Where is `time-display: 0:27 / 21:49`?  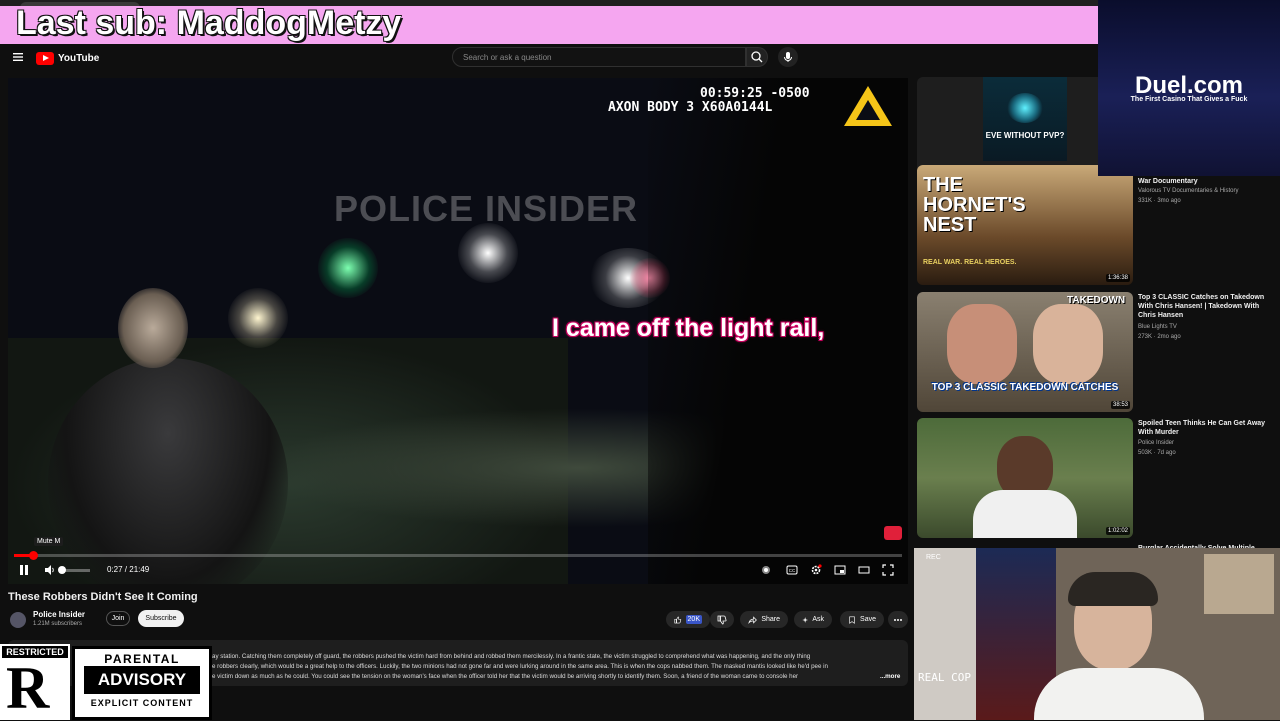 time-display: 0:27 / 21:49 is located at coordinates (128, 569).